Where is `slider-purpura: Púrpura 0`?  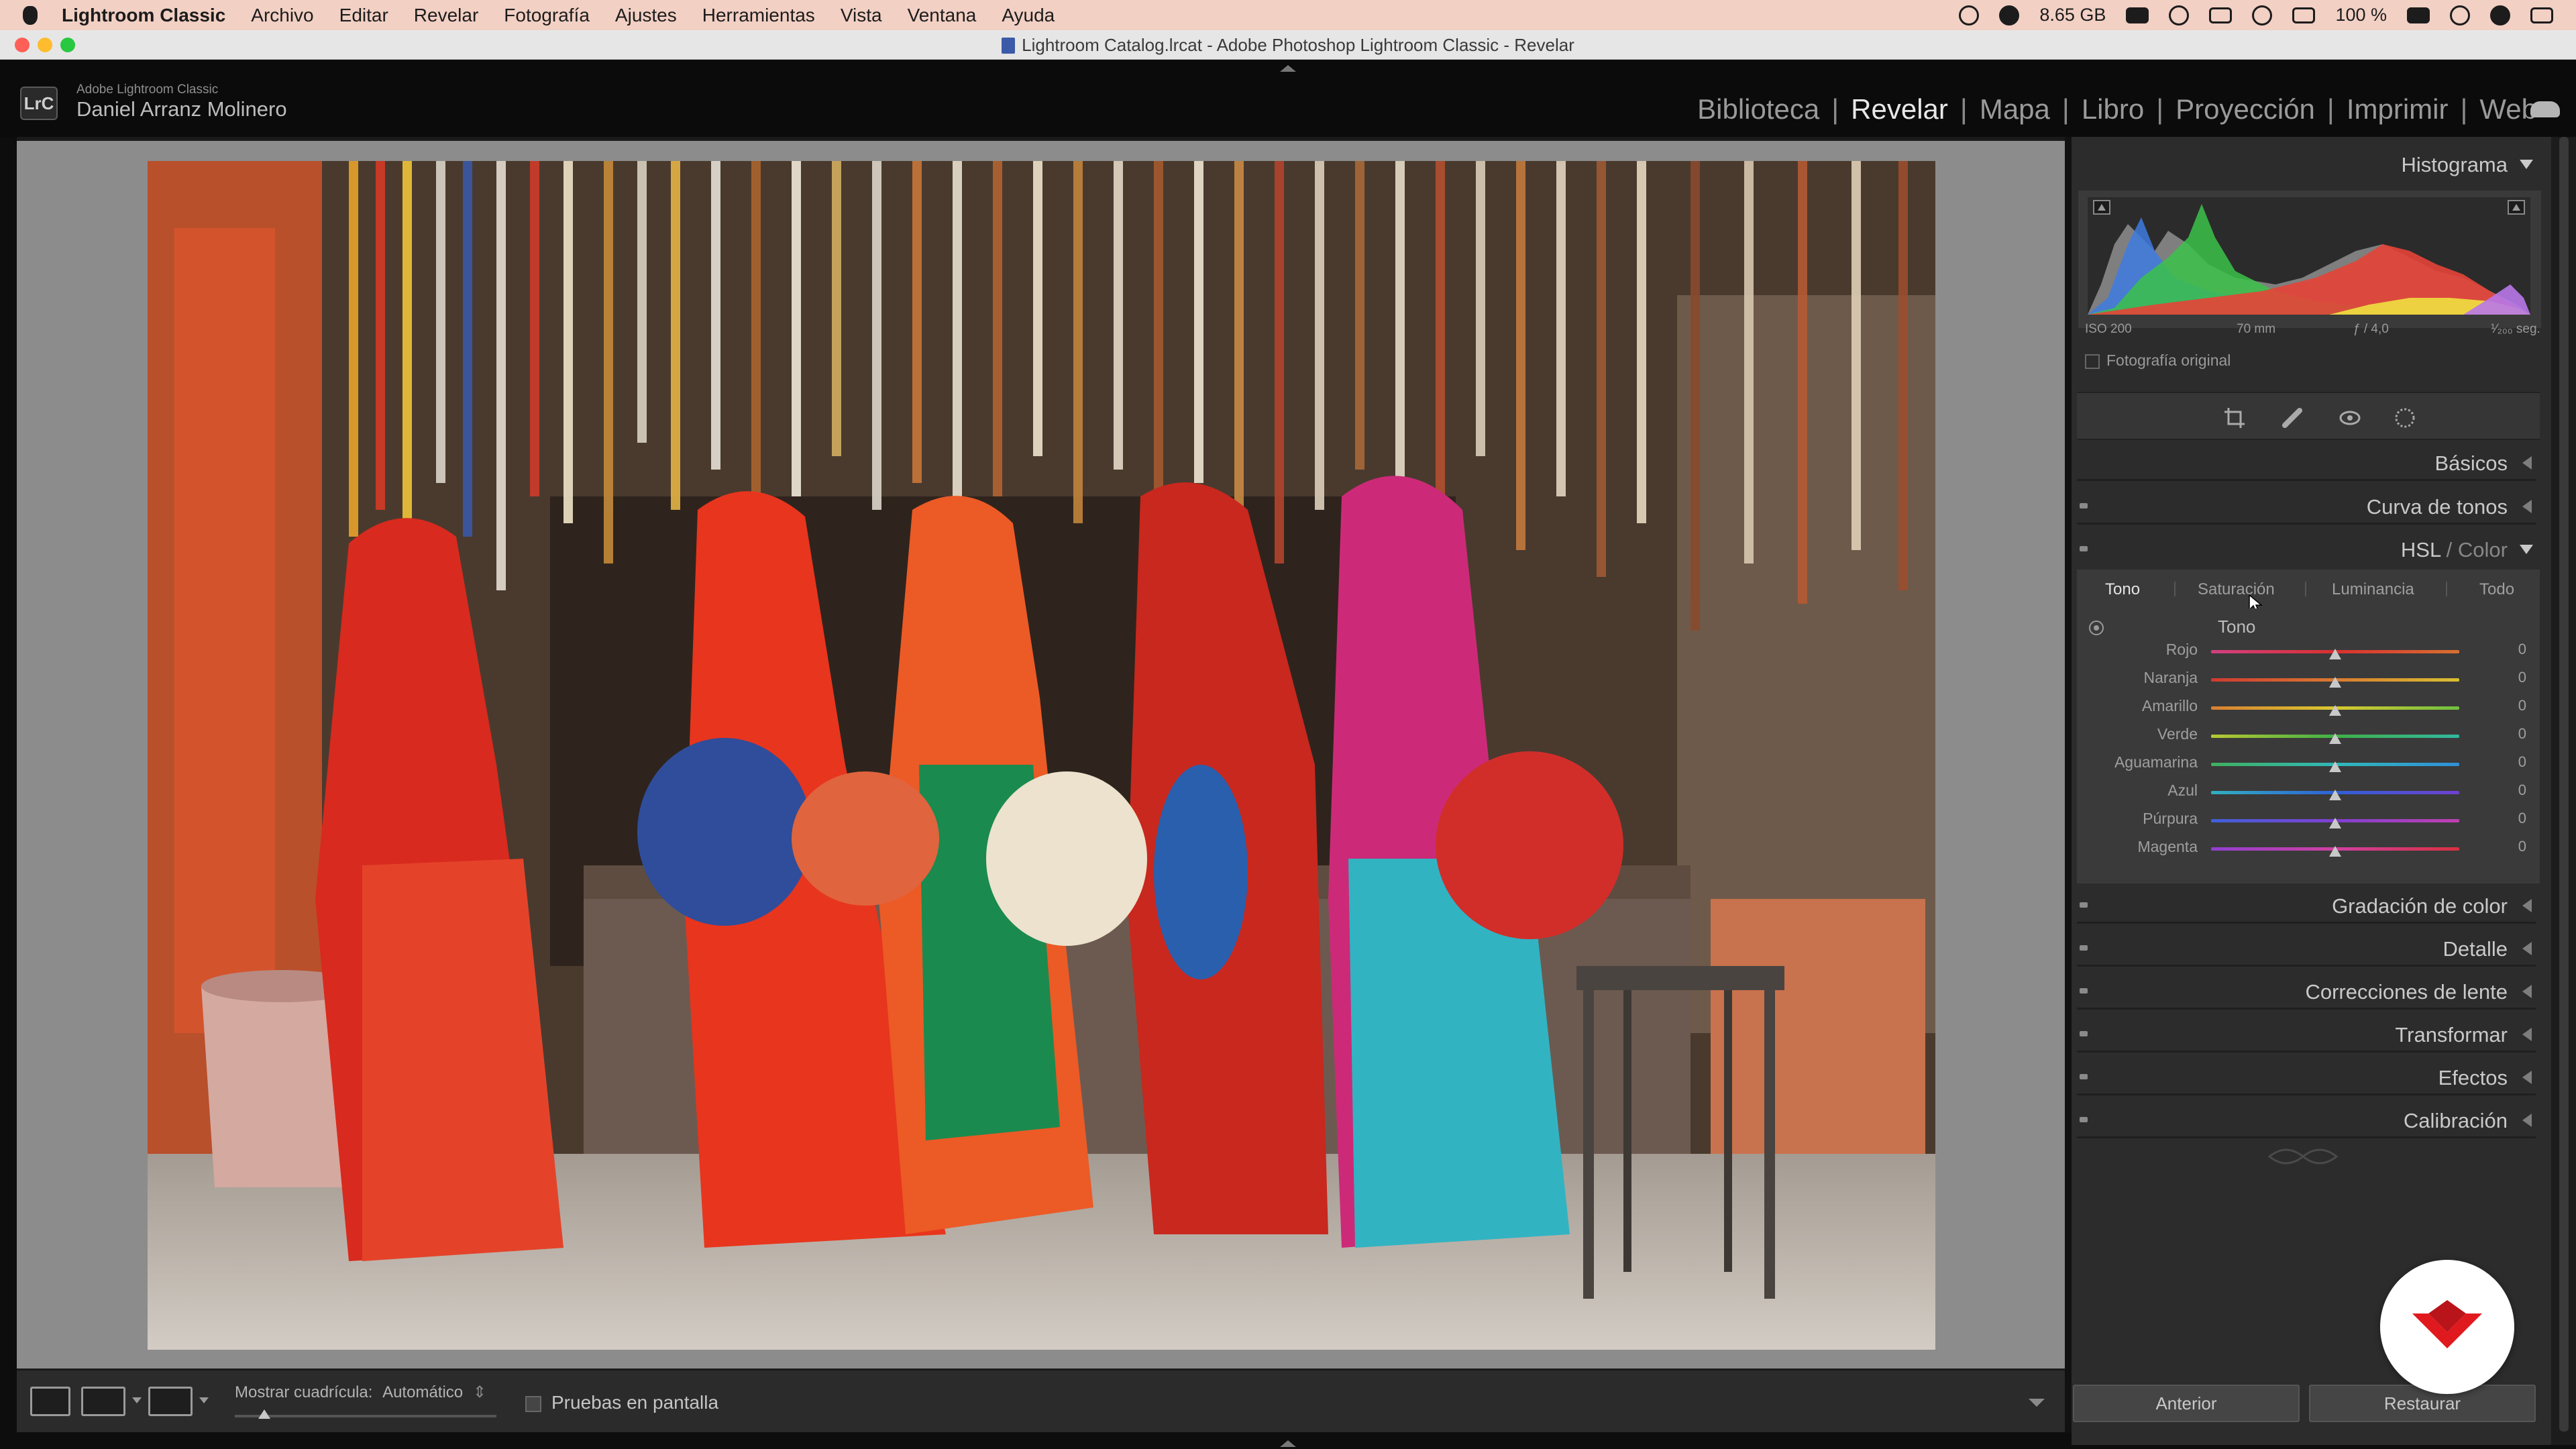 slider-purpura: Púrpura 0 is located at coordinates (2308, 820).